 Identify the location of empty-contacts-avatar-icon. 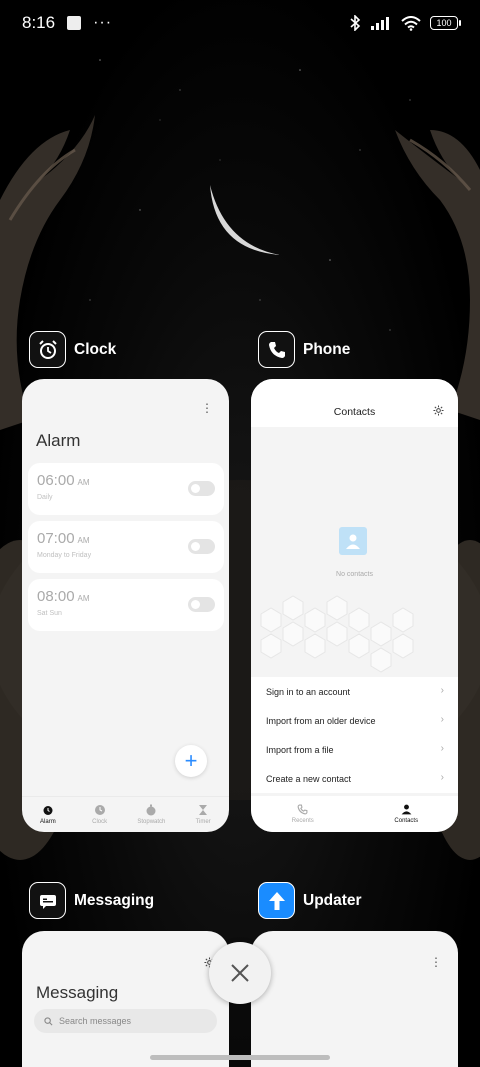
(353, 541).